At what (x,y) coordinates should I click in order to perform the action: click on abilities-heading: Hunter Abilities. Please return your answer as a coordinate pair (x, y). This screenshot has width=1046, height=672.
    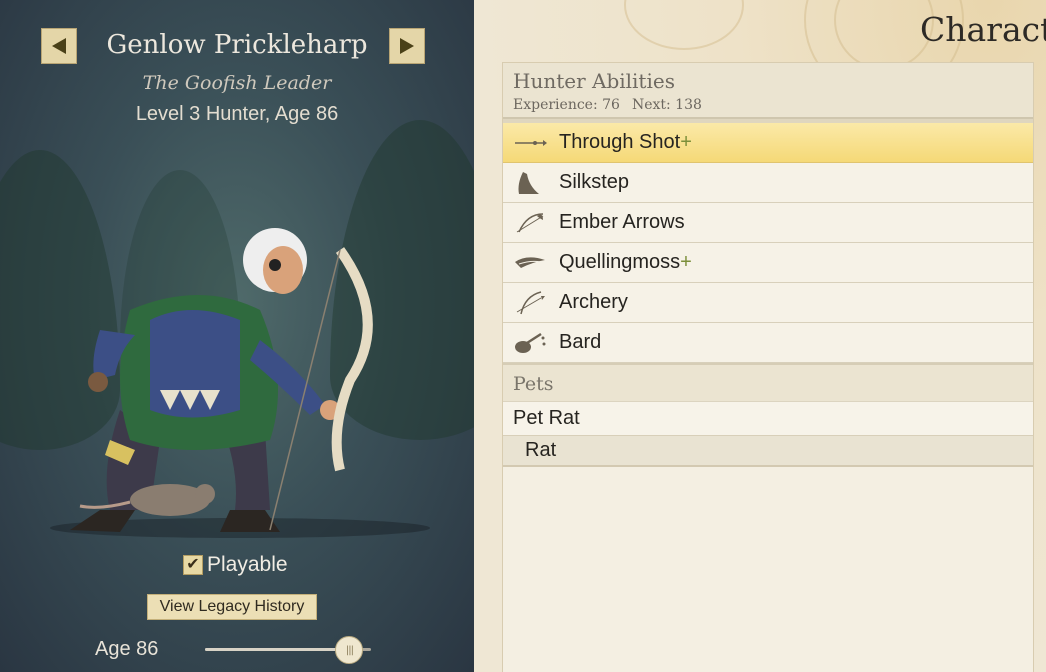
    Looking at the image, I should click on (594, 81).